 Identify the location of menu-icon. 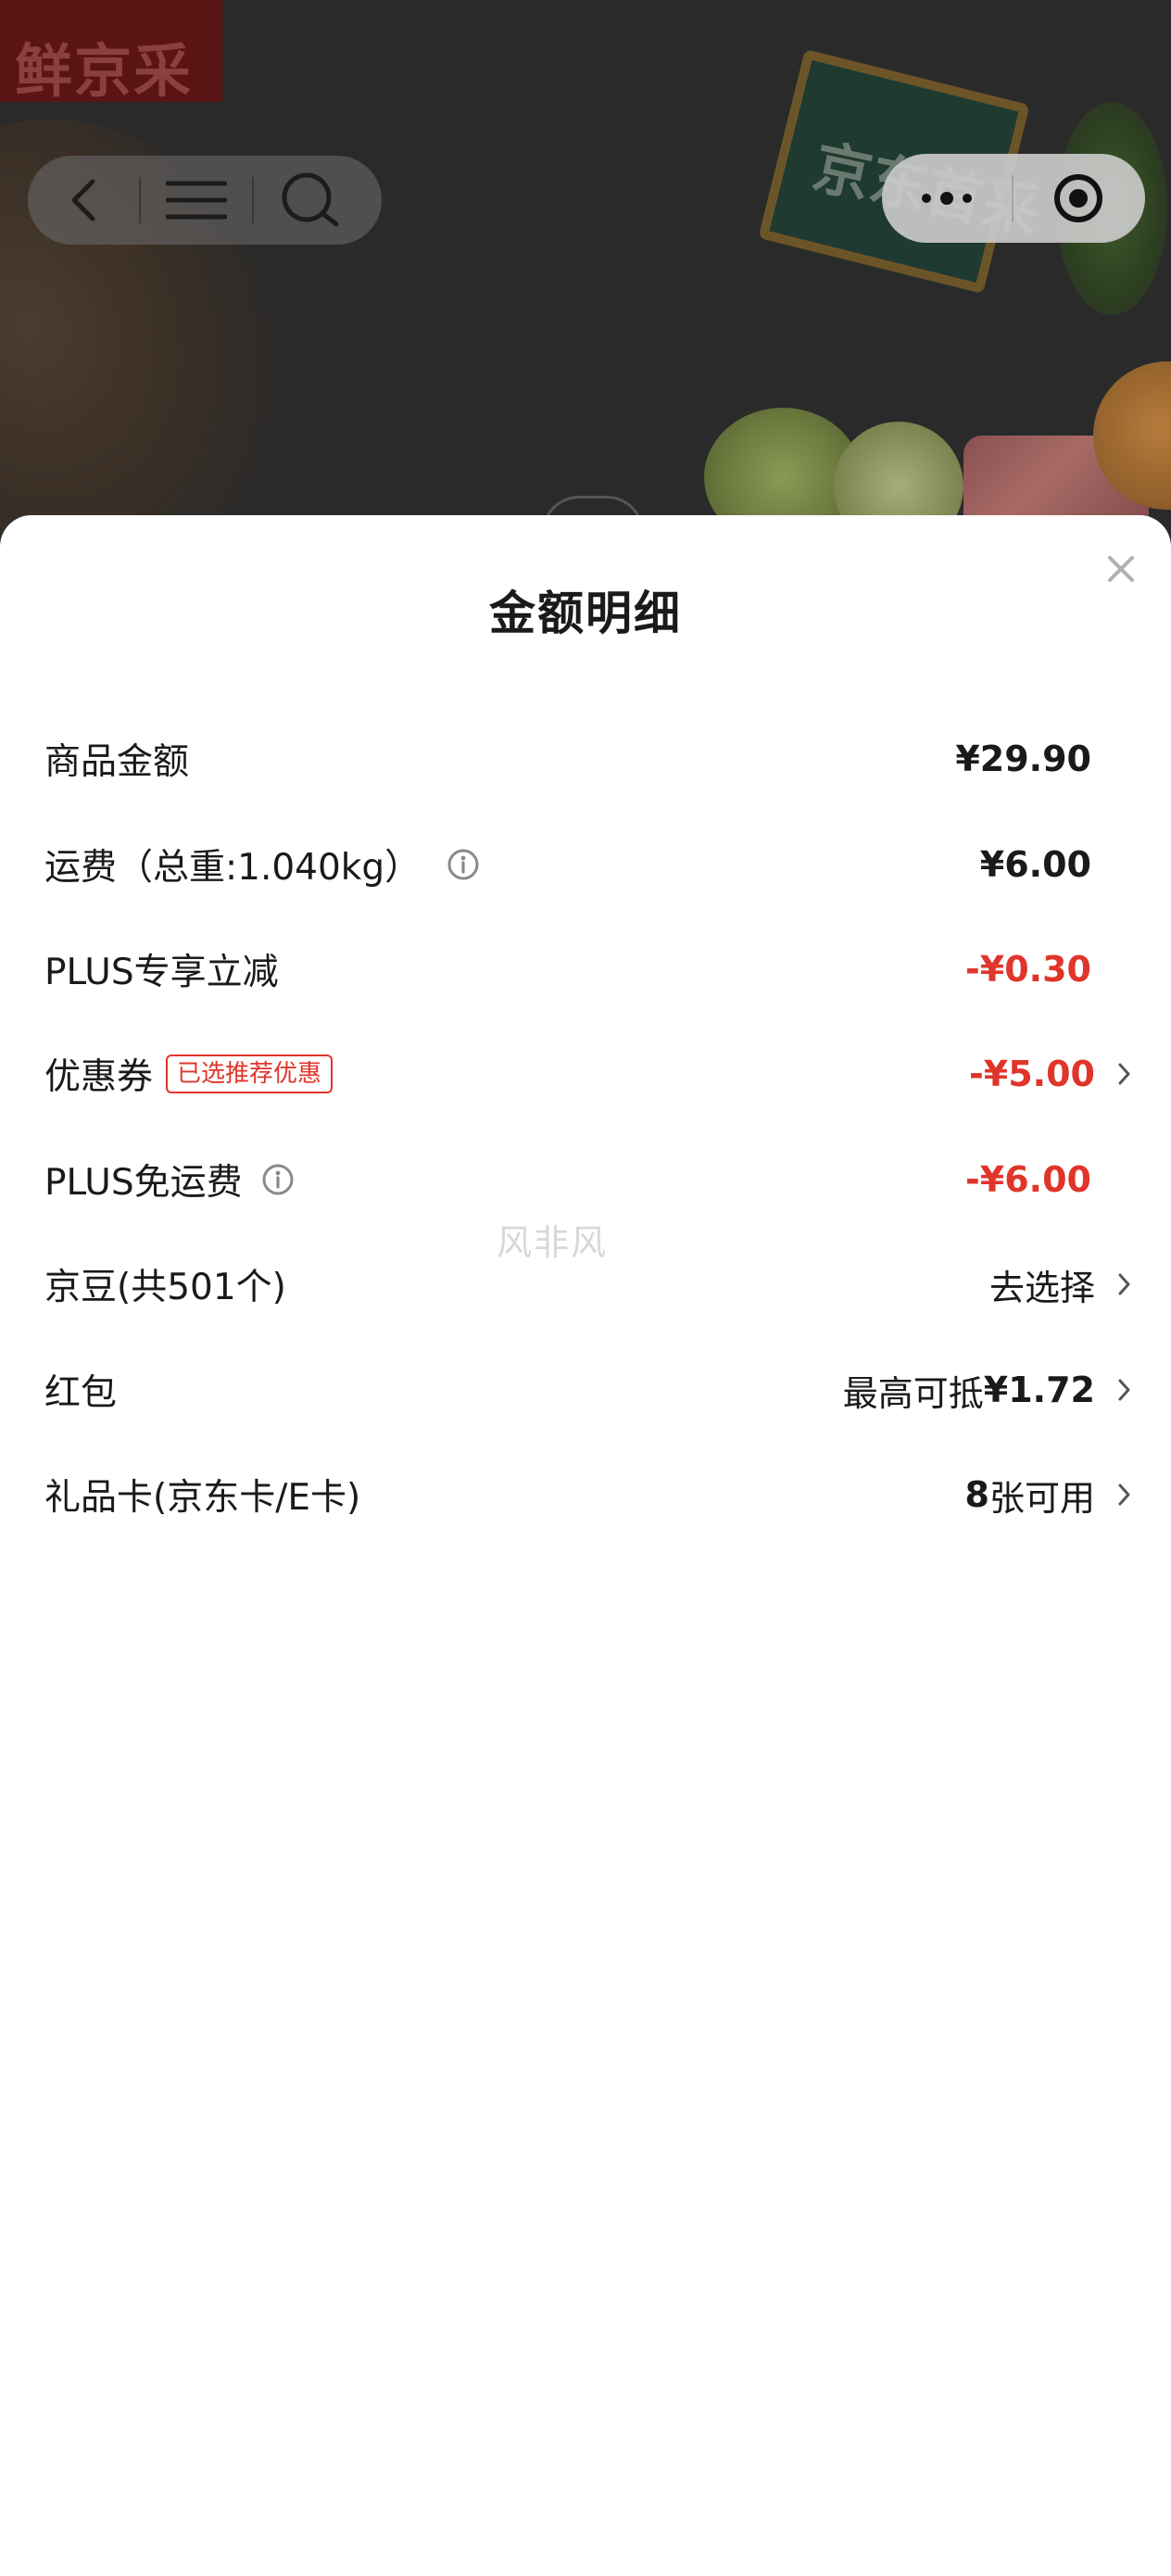
(197, 200).